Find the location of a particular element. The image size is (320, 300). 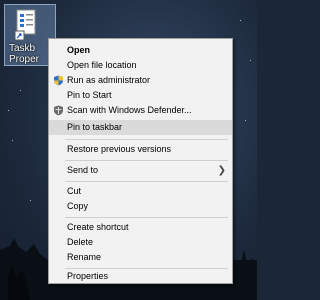

menu-item-label: Properties is located at coordinates (88, 276).